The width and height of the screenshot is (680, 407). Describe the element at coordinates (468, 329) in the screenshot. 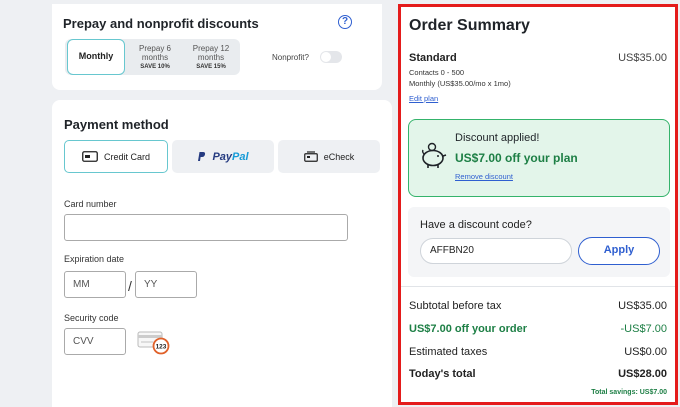

I see `order-discount-label: US$7.00 off your order` at that location.